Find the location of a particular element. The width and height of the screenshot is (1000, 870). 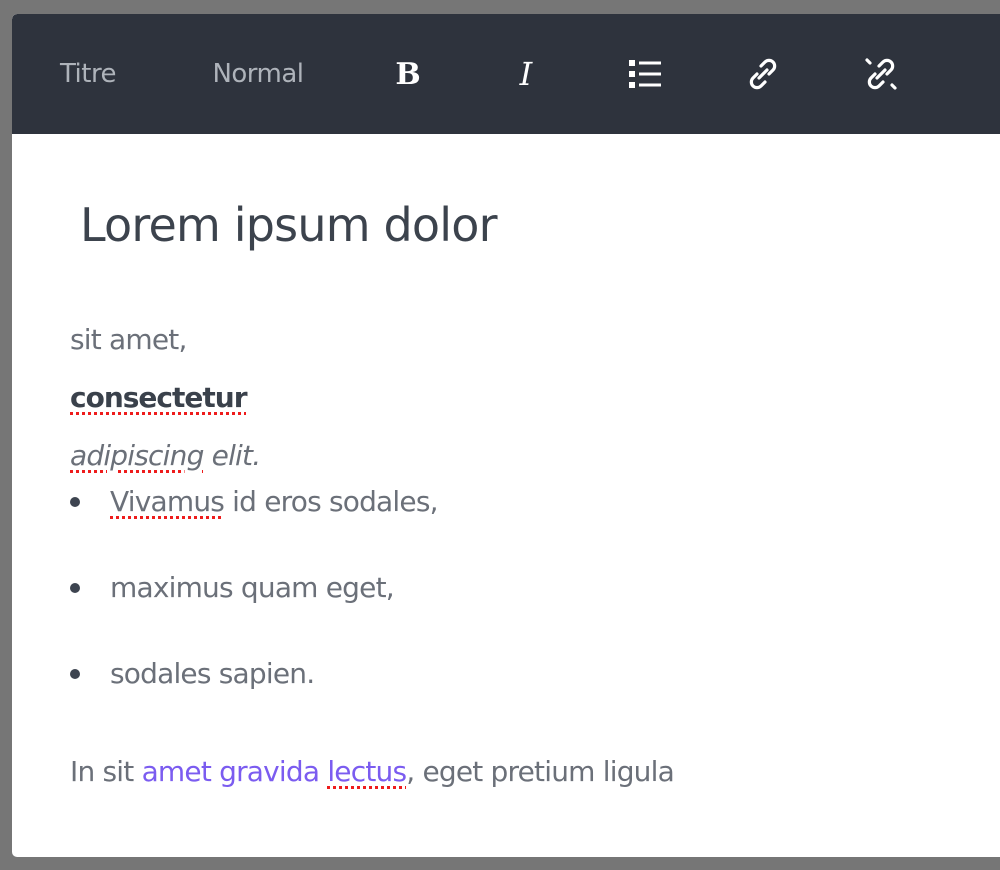

italic-misspelled-word: adipiscing is located at coordinates (137, 455).